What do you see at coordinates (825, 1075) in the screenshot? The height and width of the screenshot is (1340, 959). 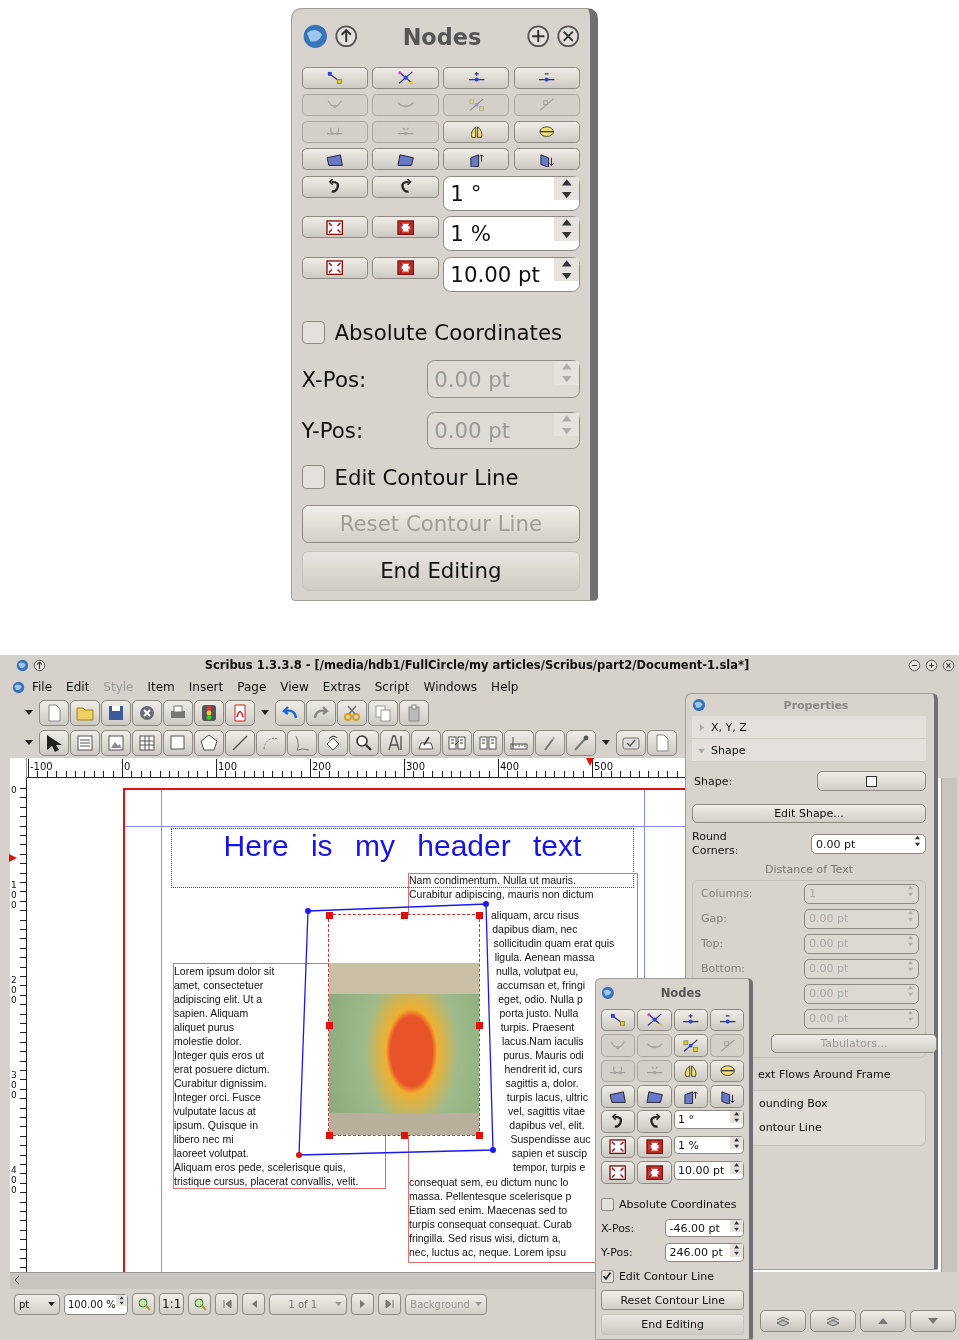 I see `group-title: ext Flows Around Frame` at bounding box center [825, 1075].